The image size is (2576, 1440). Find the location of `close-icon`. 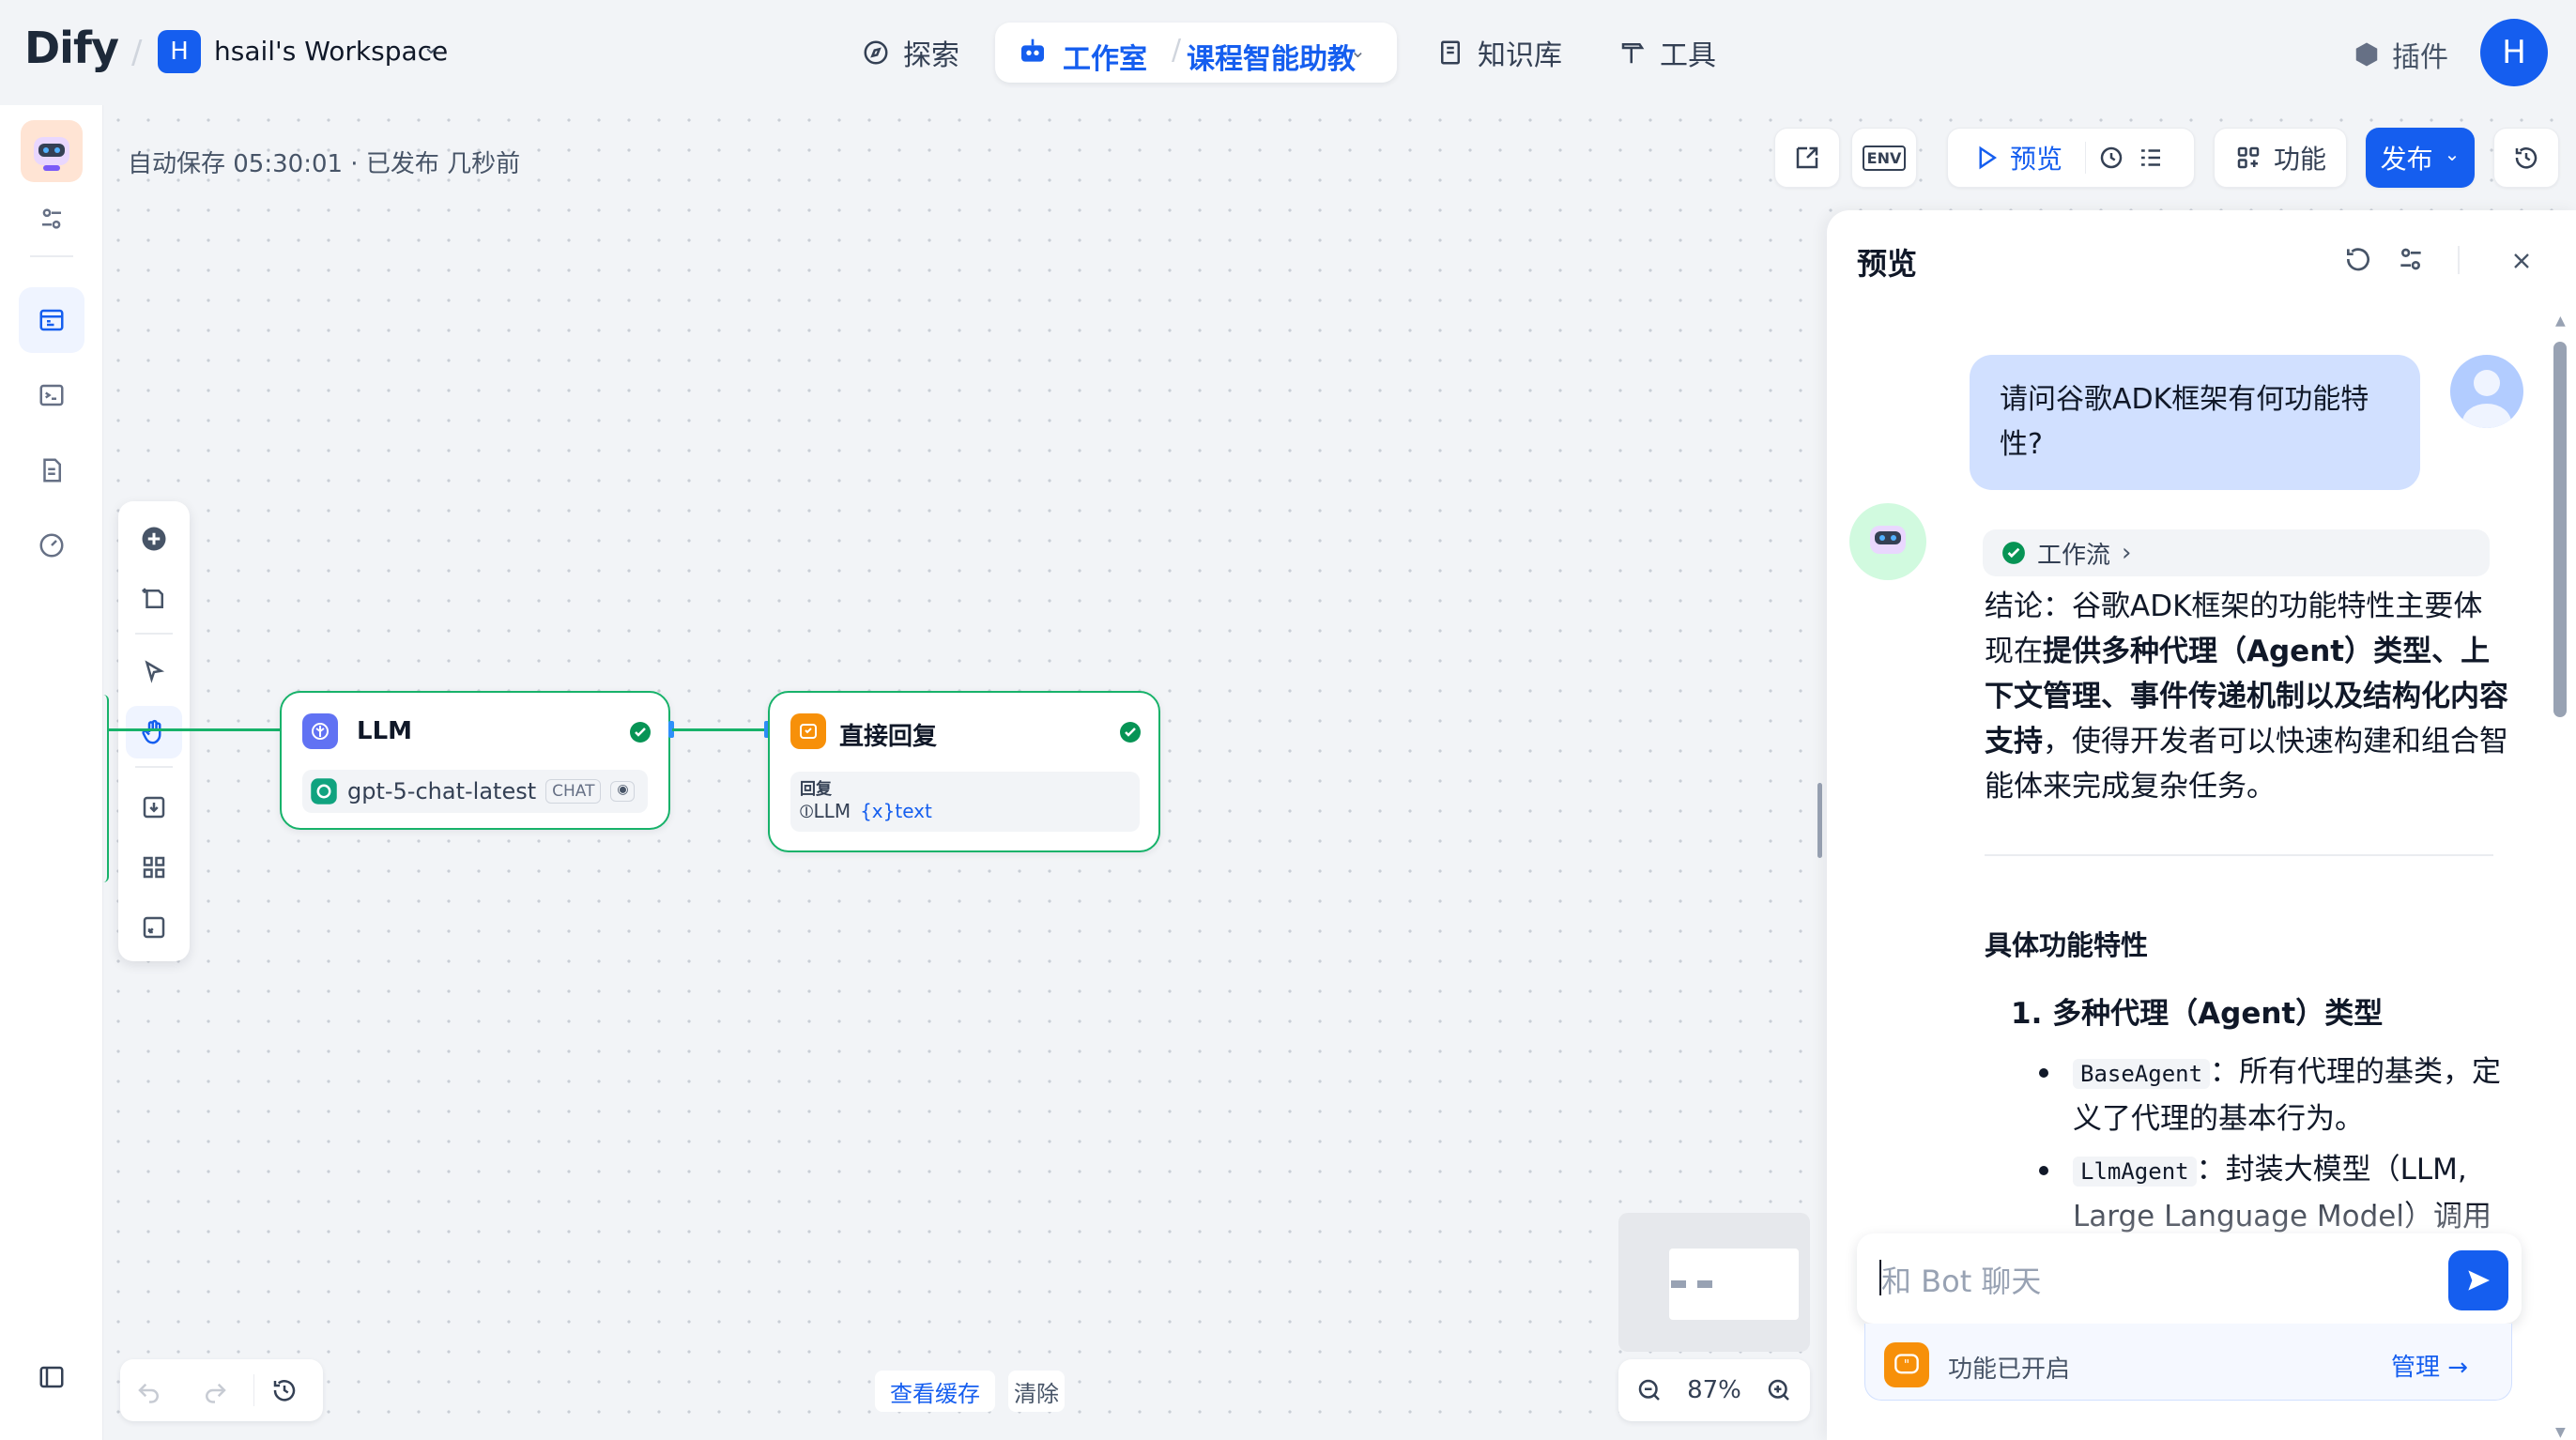

close-icon is located at coordinates (2521, 261).